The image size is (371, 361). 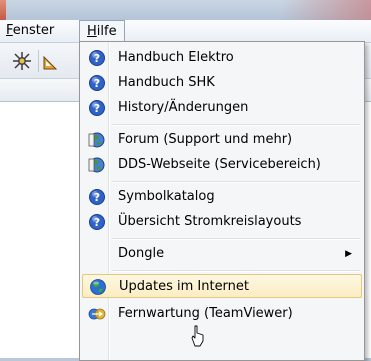 I want to click on menu-fenster: Fenster, so click(x=30, y=31).